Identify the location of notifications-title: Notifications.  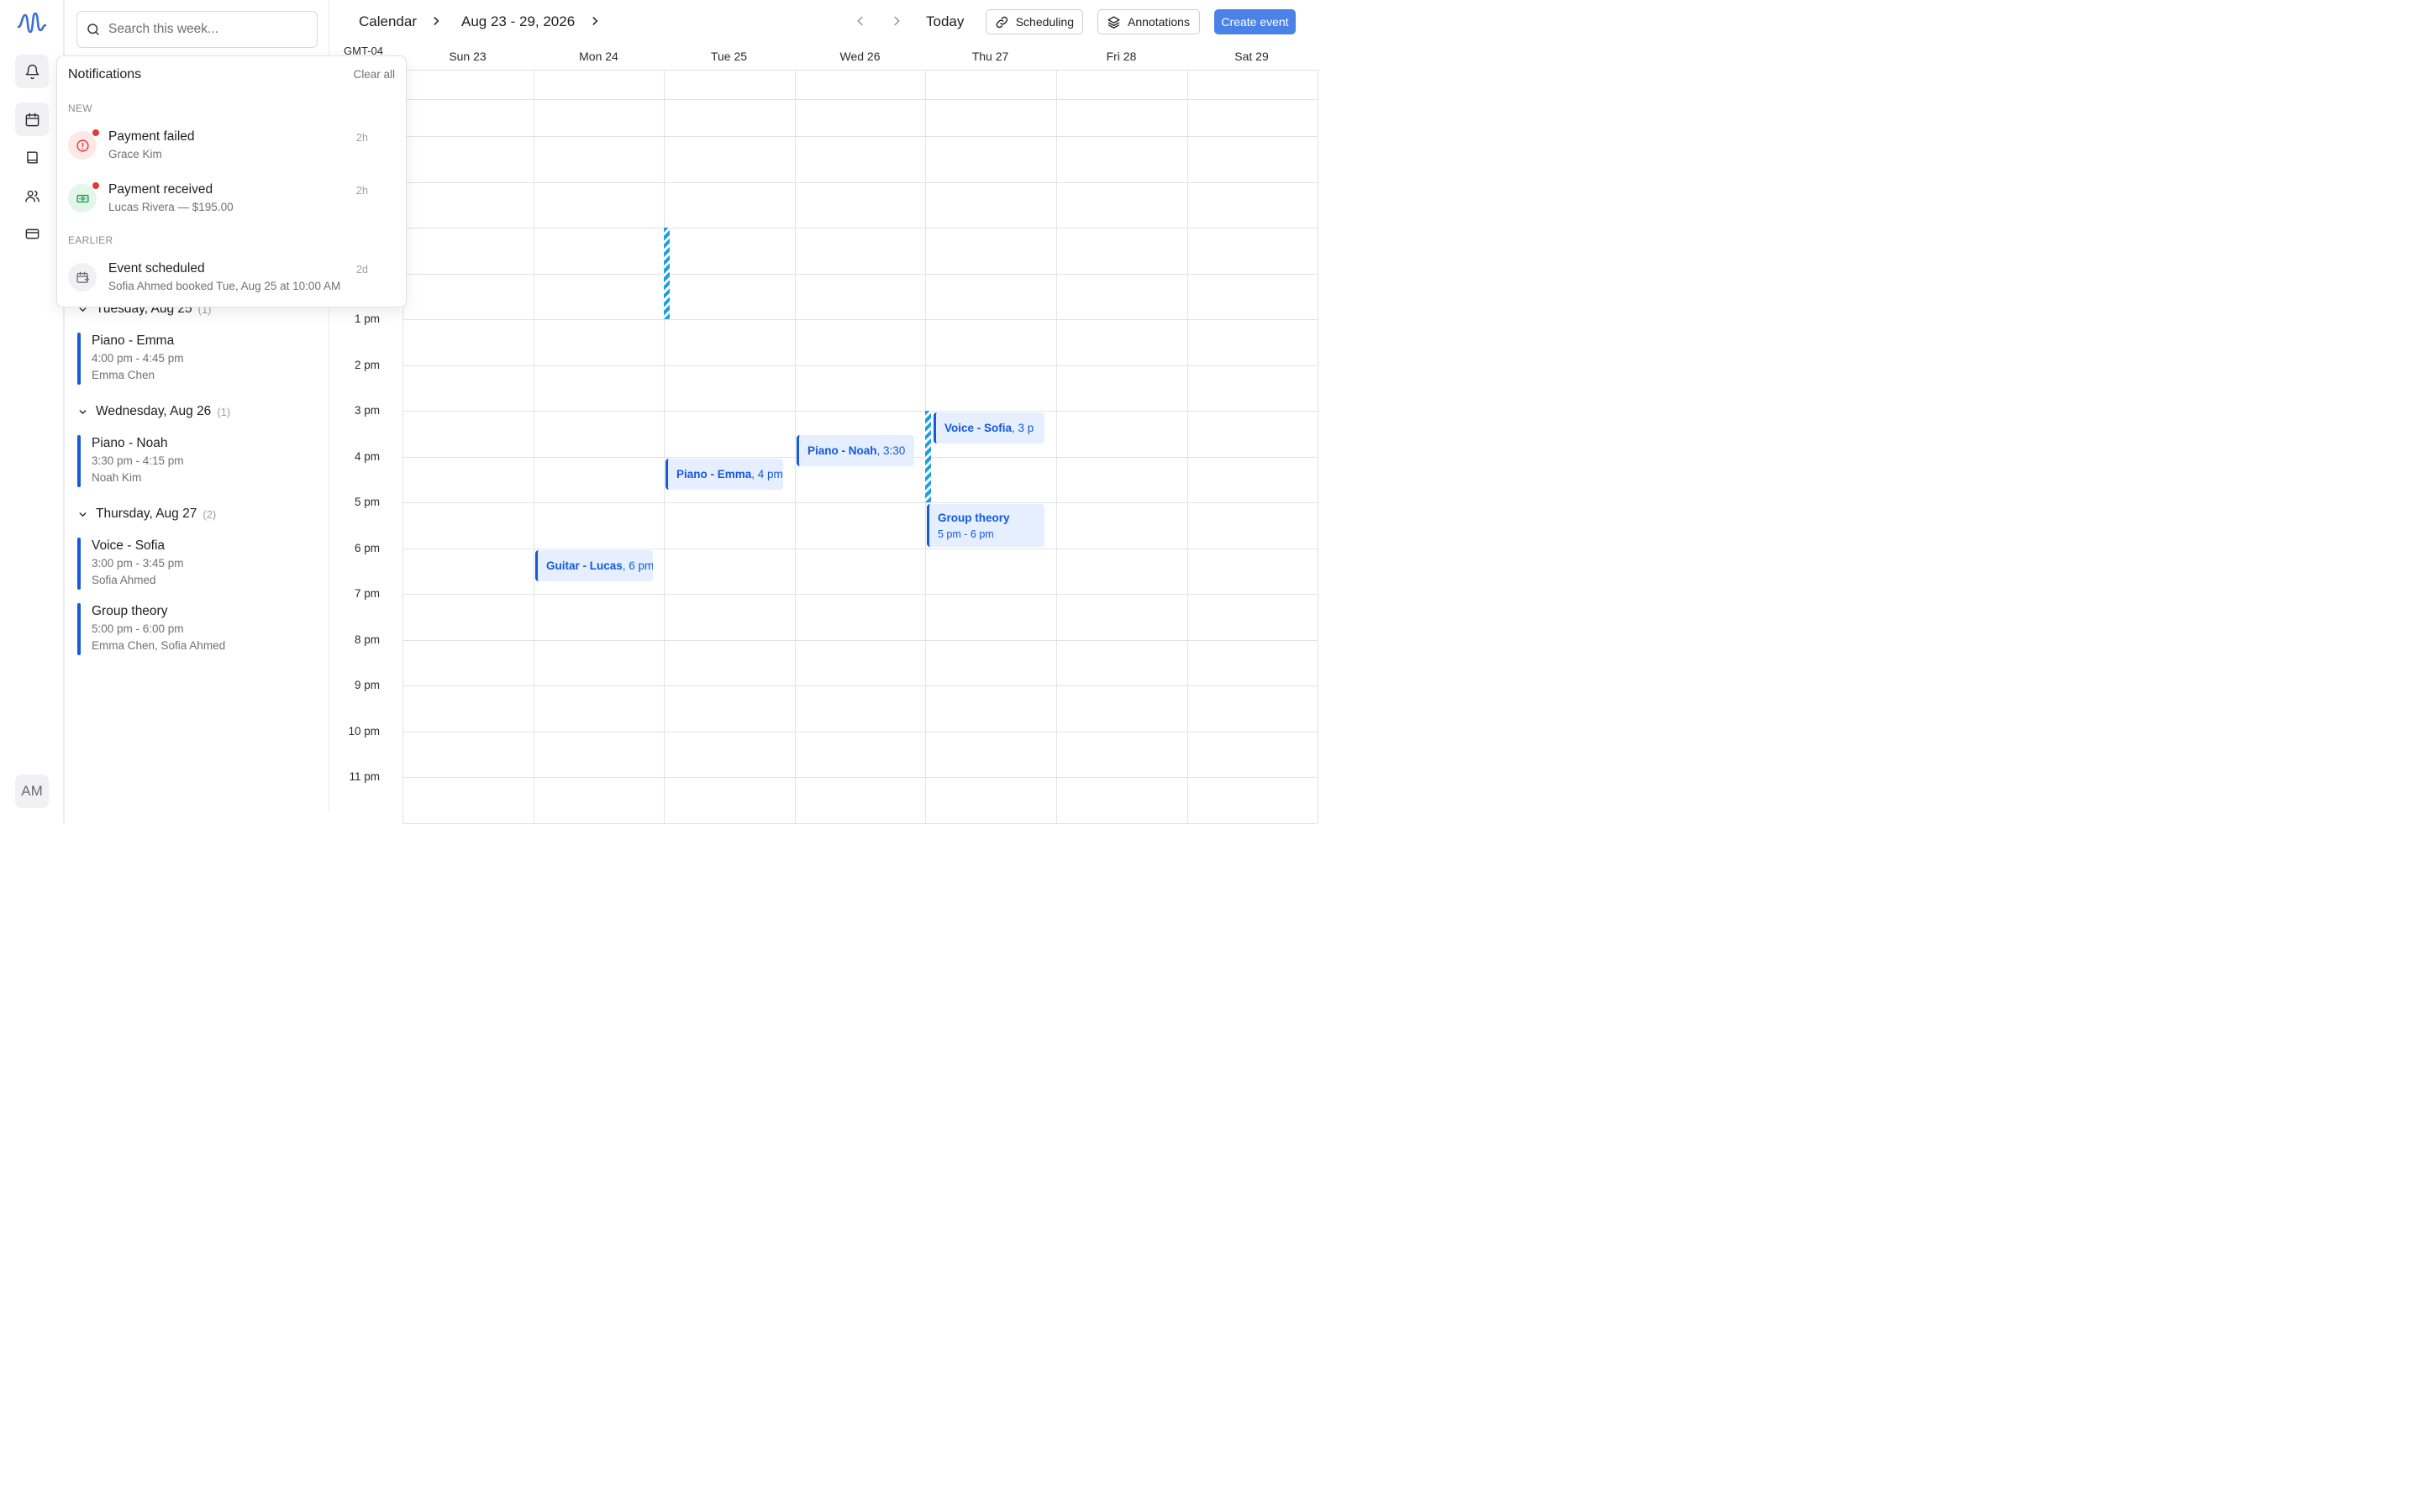
(105, 74).